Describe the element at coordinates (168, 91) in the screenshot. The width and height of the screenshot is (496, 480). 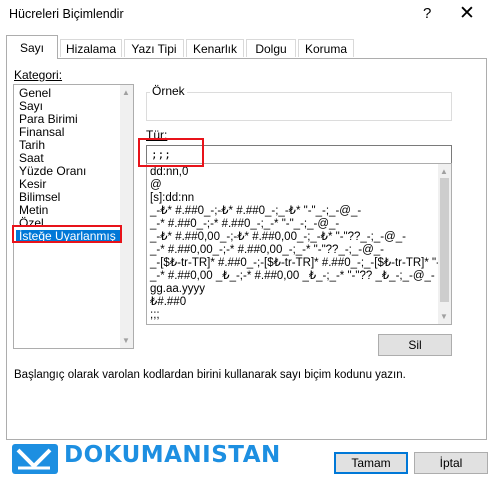
I see `sample-label: Örnek` at that location.